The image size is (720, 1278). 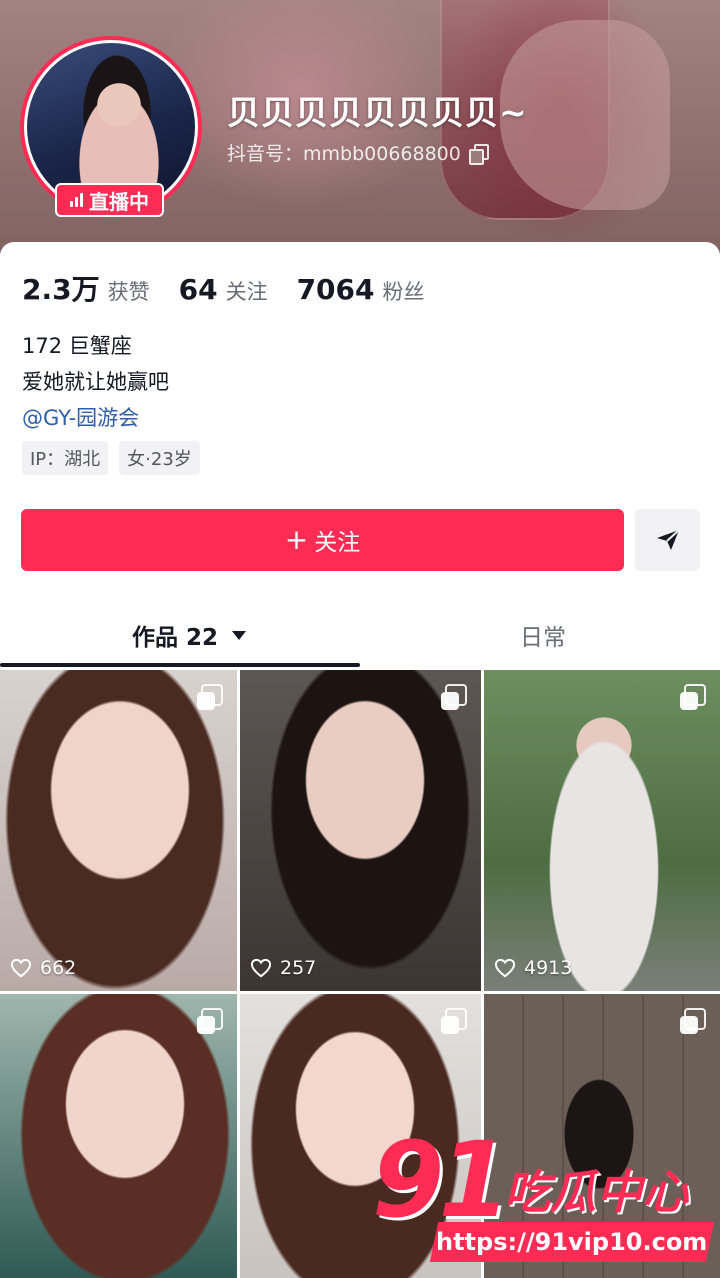 I want to click on stat-following: 64 关注, so click(x=223, y=289).